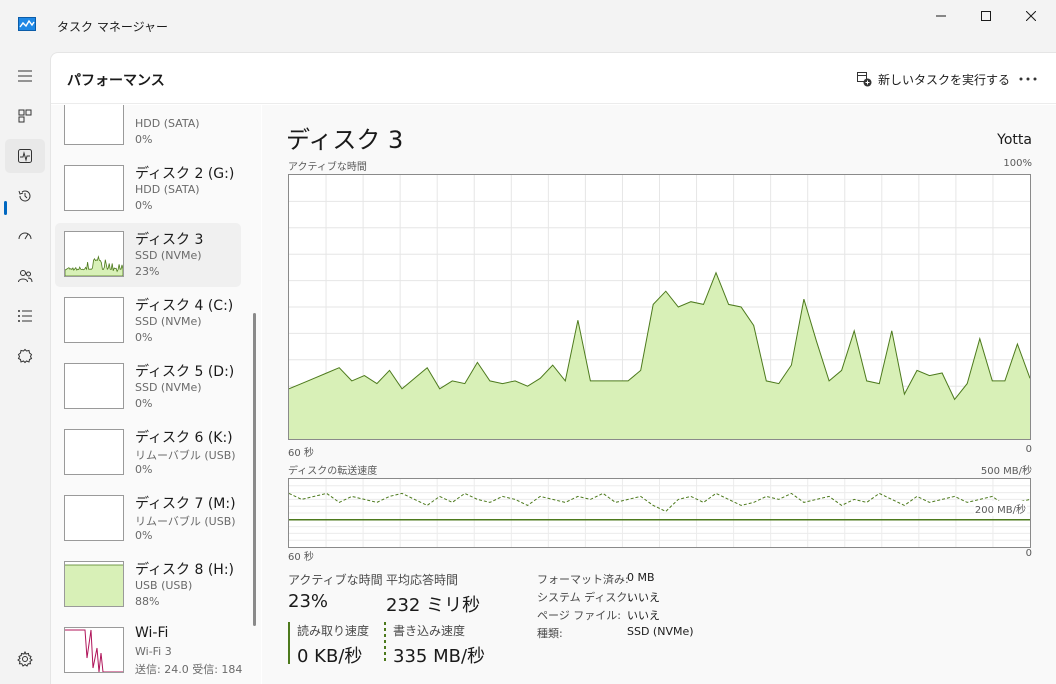 The height and width of the screenshot is (684, 1056). What do you see at coordinates (1006, 471) in the screenshot?
I see `transfer-graph-max-label: 500 MB/秒` at bounding box center [1006, 471].